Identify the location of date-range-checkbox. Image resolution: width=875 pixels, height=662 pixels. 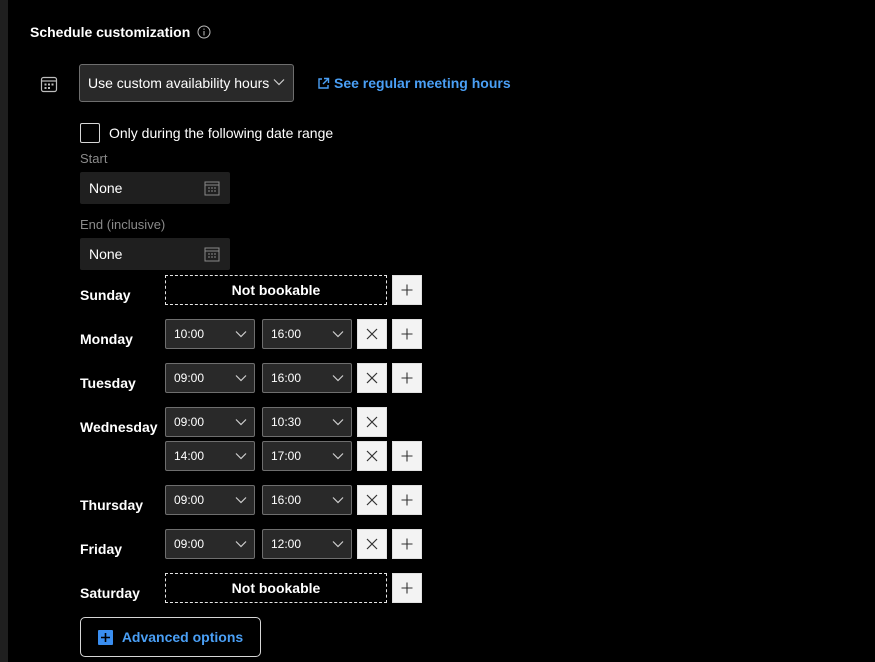
(90, 133).